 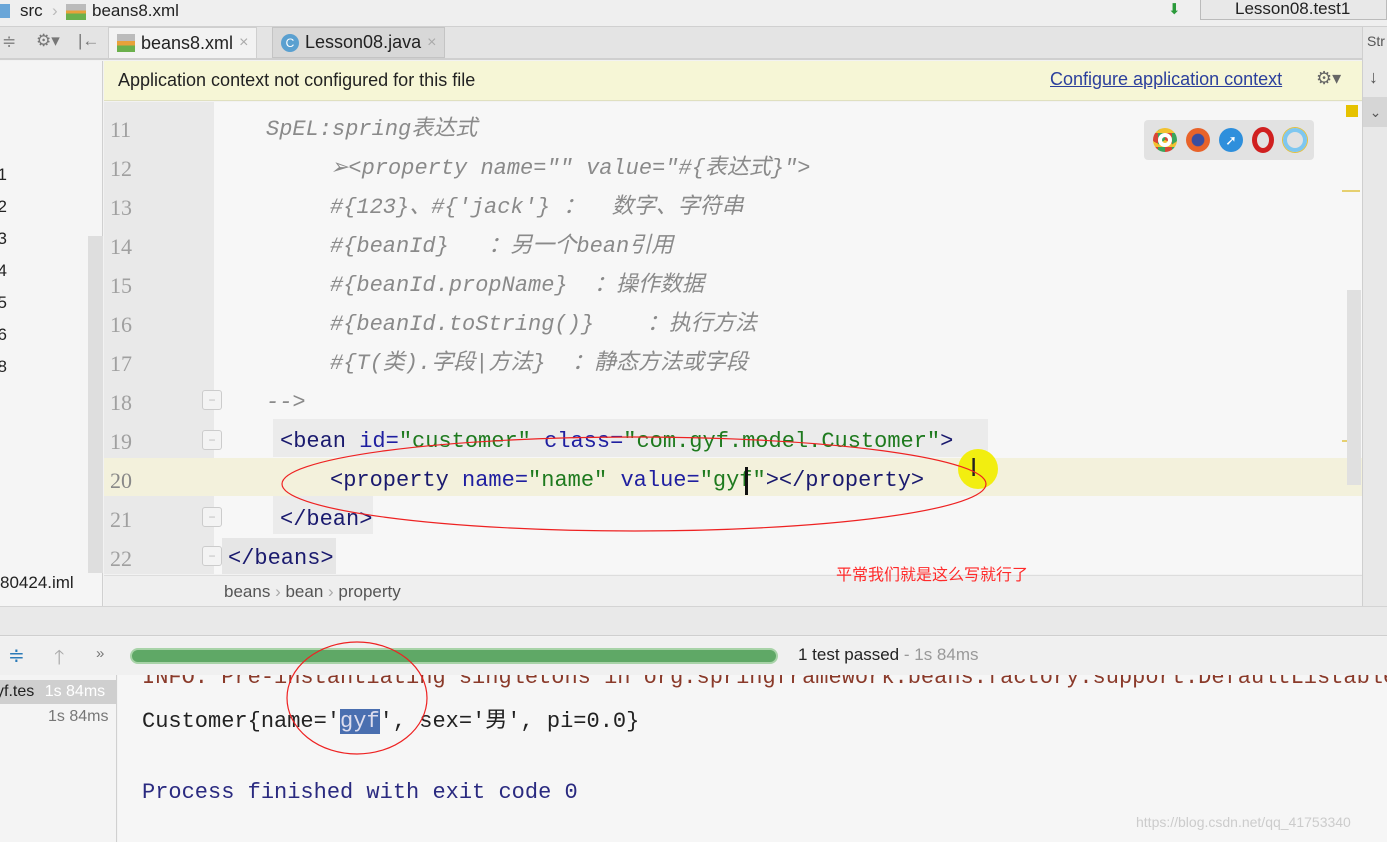 What do you see at coordinates (1352, 111) in the screenshot?
I see `warning-marker` at bounding box center [1352, 111].